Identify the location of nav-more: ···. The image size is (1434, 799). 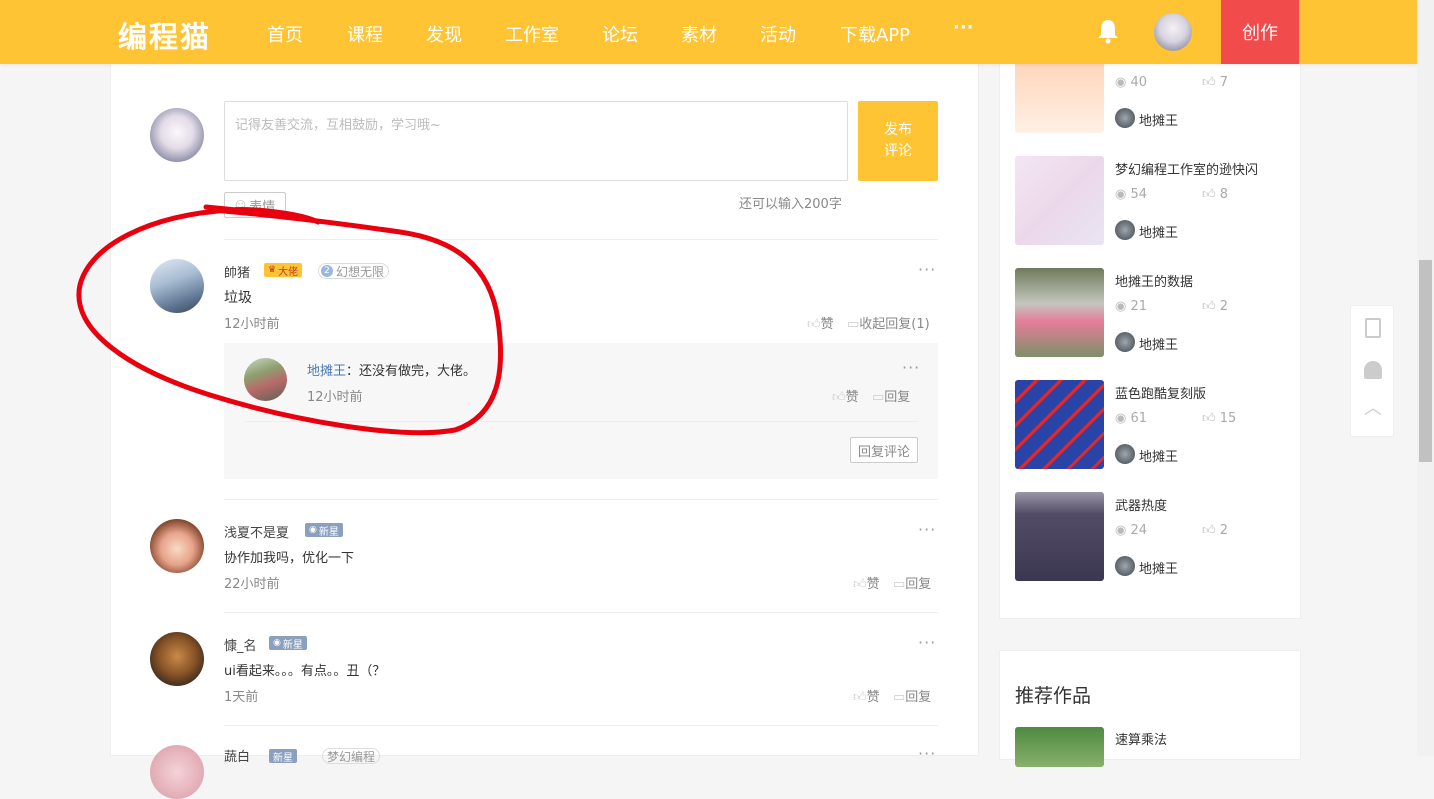
(963, 27).